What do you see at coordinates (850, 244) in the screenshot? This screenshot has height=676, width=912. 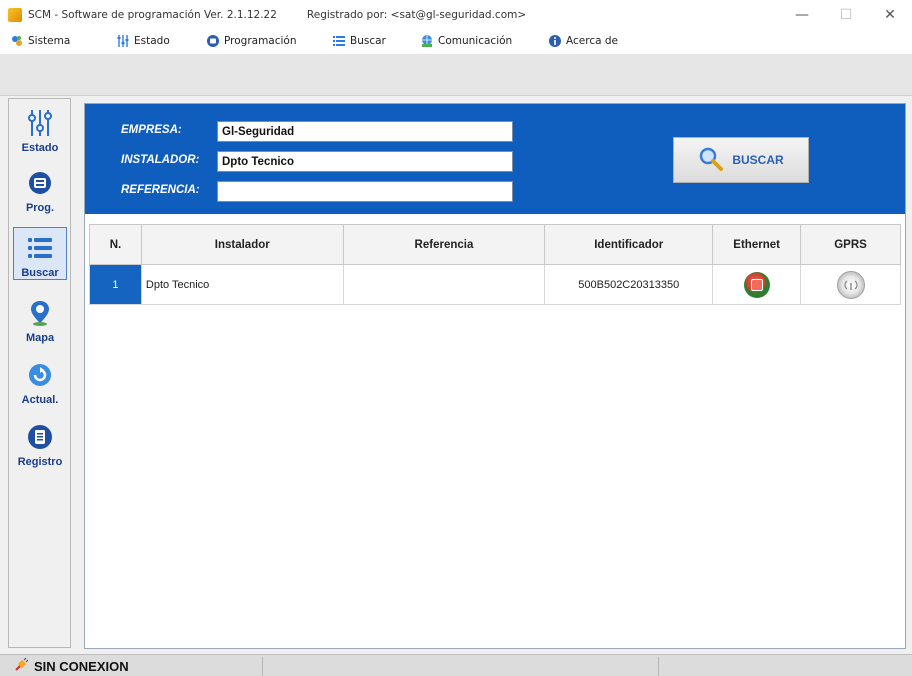 I see `column-header-gprs: GPRS` at bounding box center [850, 244].